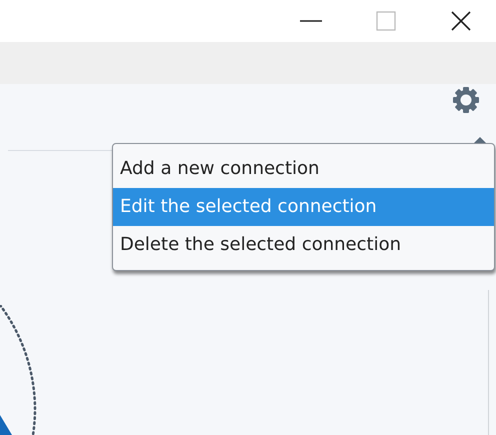 This screenshot has height=435, width=496. What do you see at coordinates (466, 100) in the screenshot?
I see `settings-button` at bounding box center [466, 100].